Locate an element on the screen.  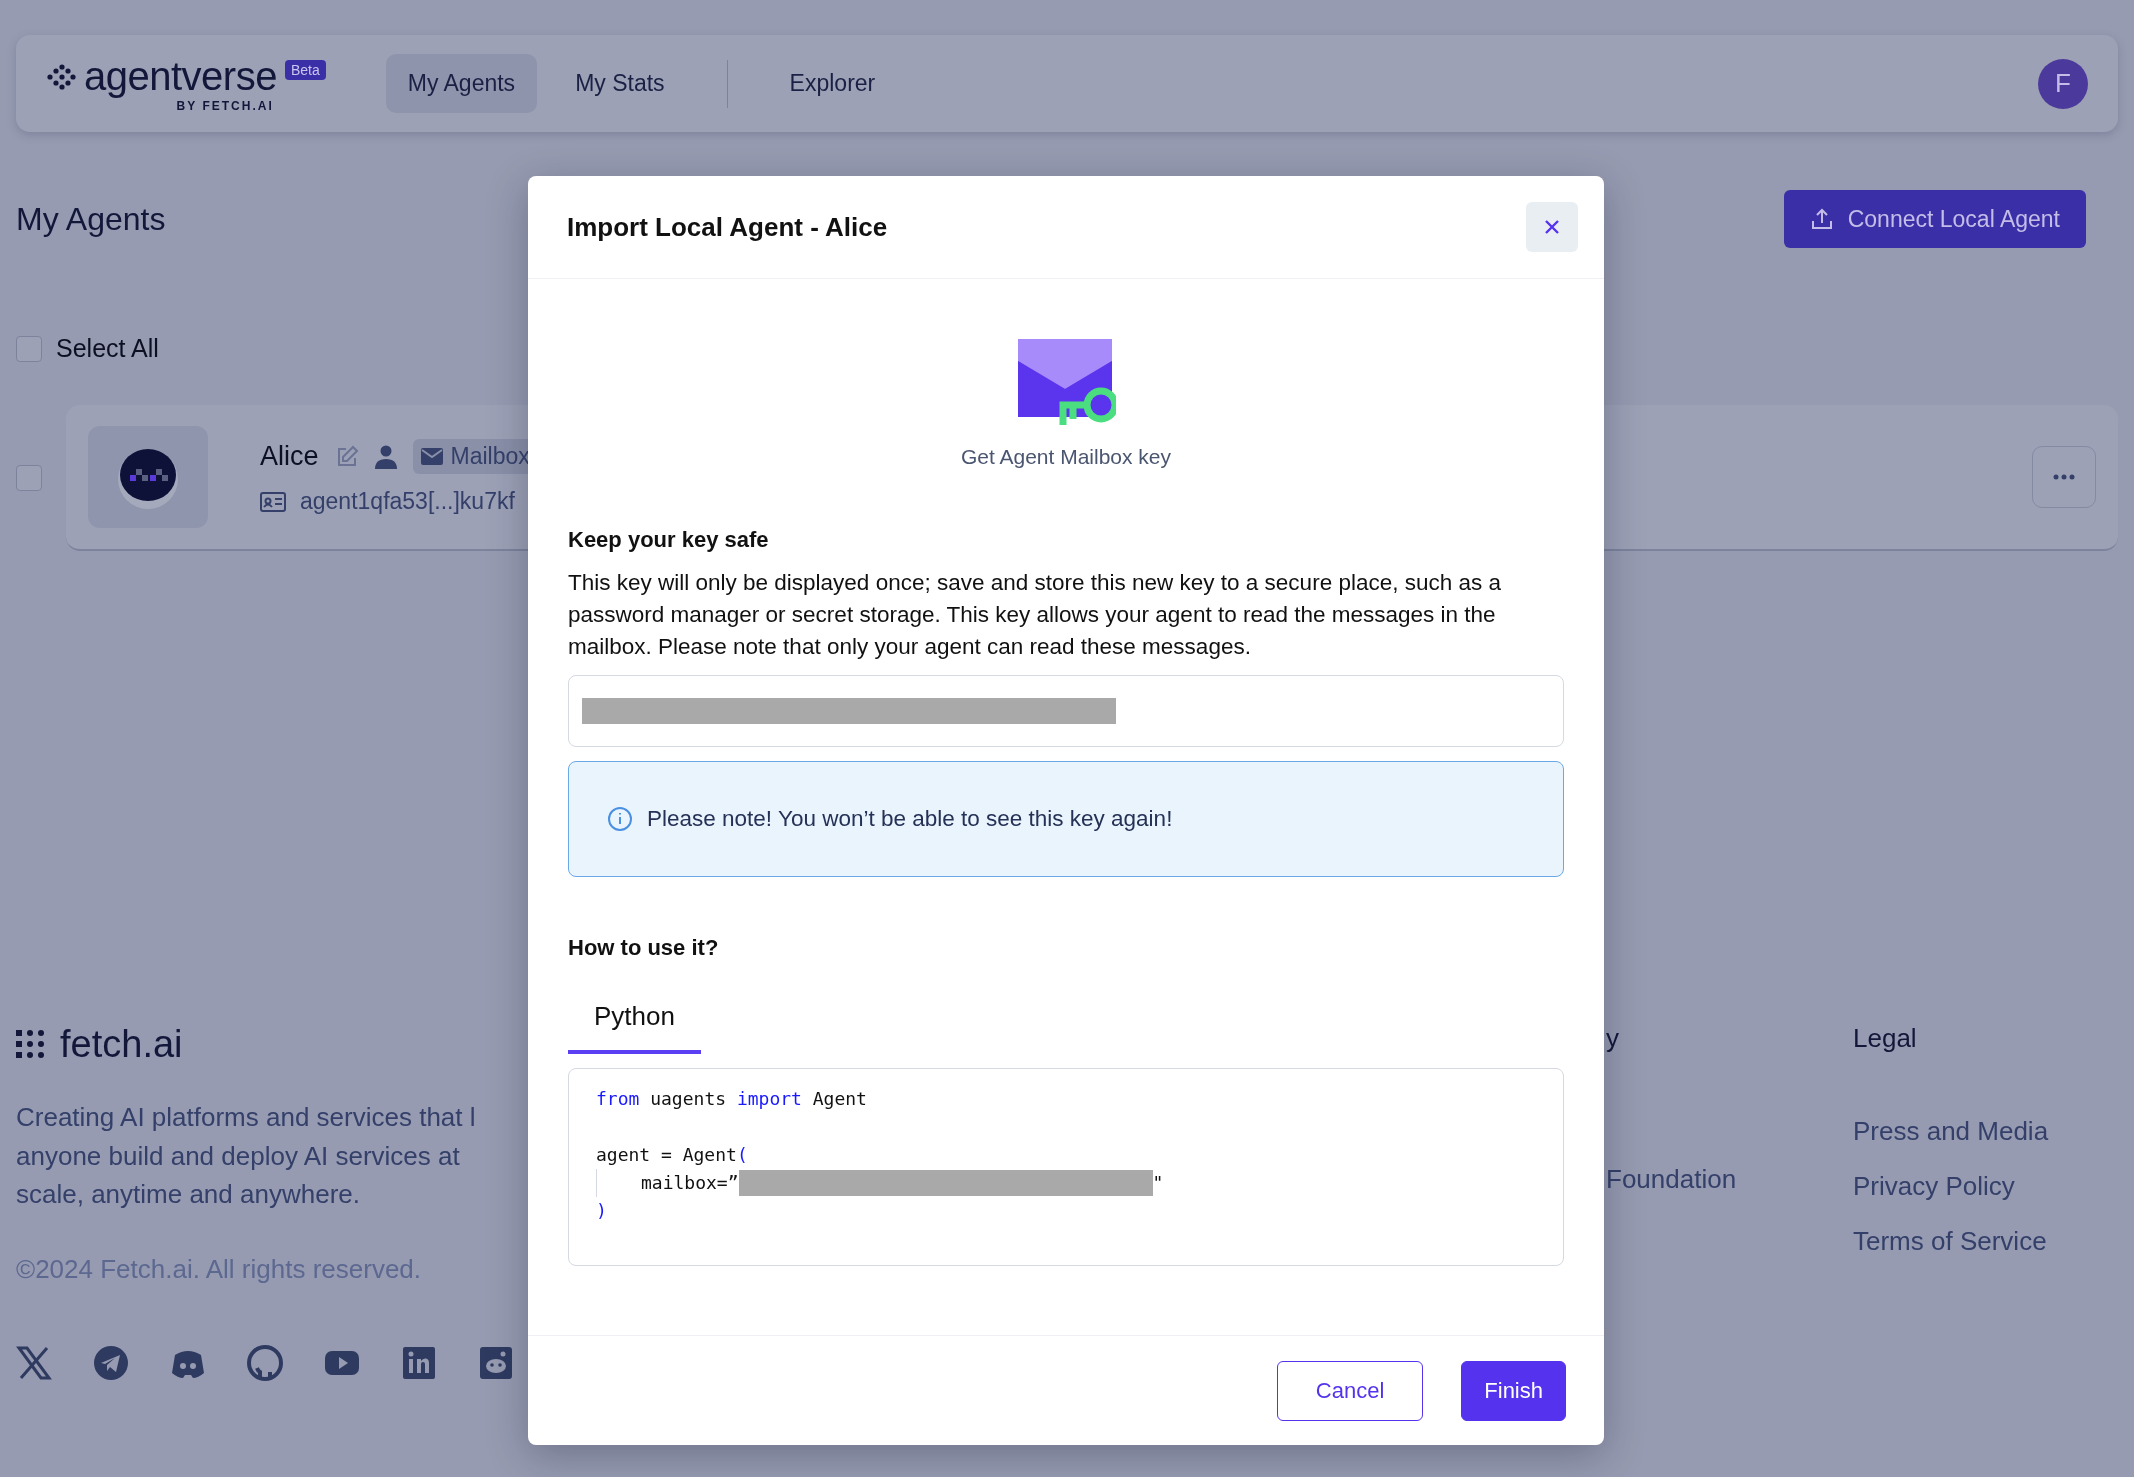
envelope-icon is located at coordinates (431, 456).